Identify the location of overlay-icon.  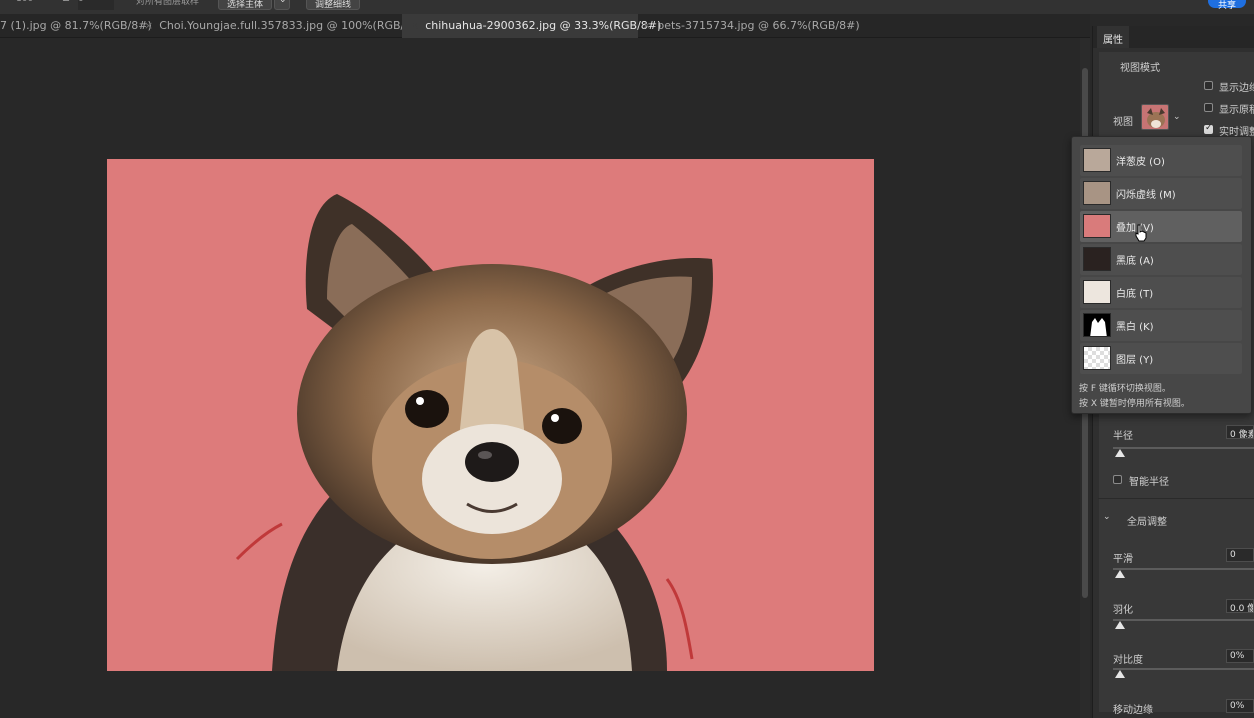
(1097, 226).